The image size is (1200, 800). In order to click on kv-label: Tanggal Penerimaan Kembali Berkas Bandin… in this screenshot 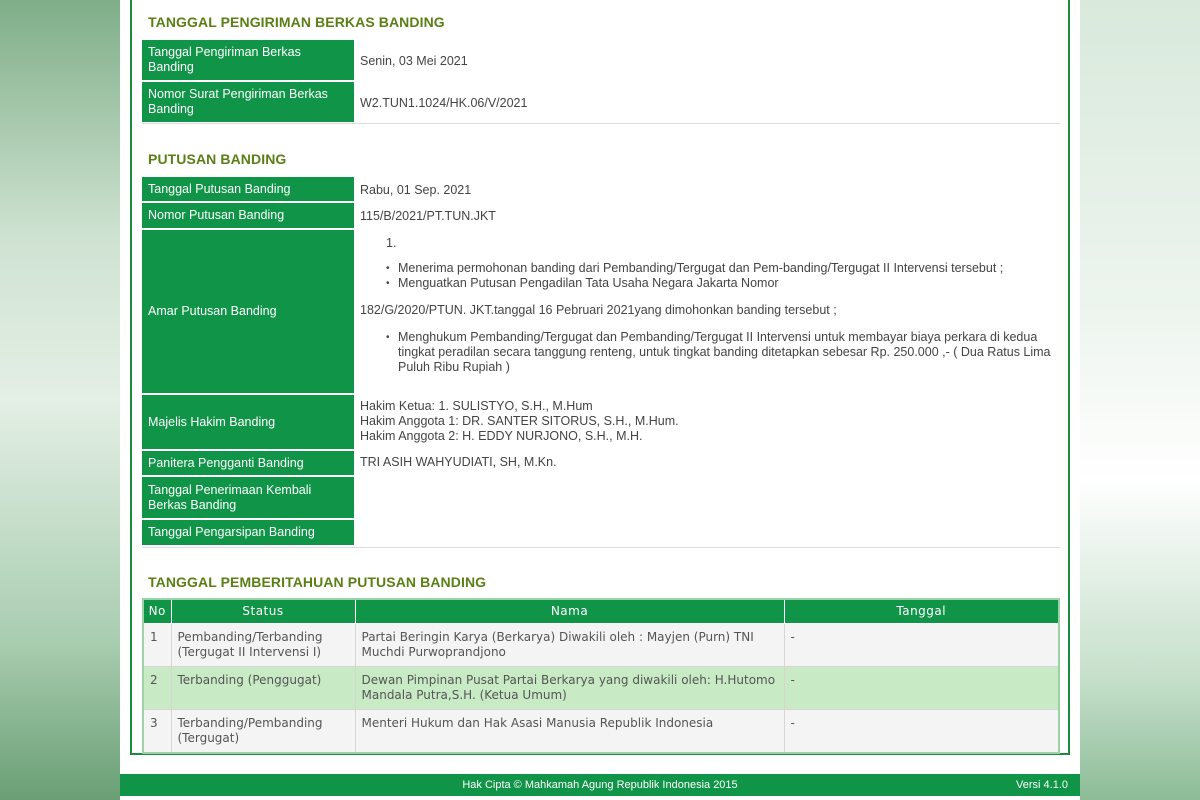, I will do `click(248, 498)`.